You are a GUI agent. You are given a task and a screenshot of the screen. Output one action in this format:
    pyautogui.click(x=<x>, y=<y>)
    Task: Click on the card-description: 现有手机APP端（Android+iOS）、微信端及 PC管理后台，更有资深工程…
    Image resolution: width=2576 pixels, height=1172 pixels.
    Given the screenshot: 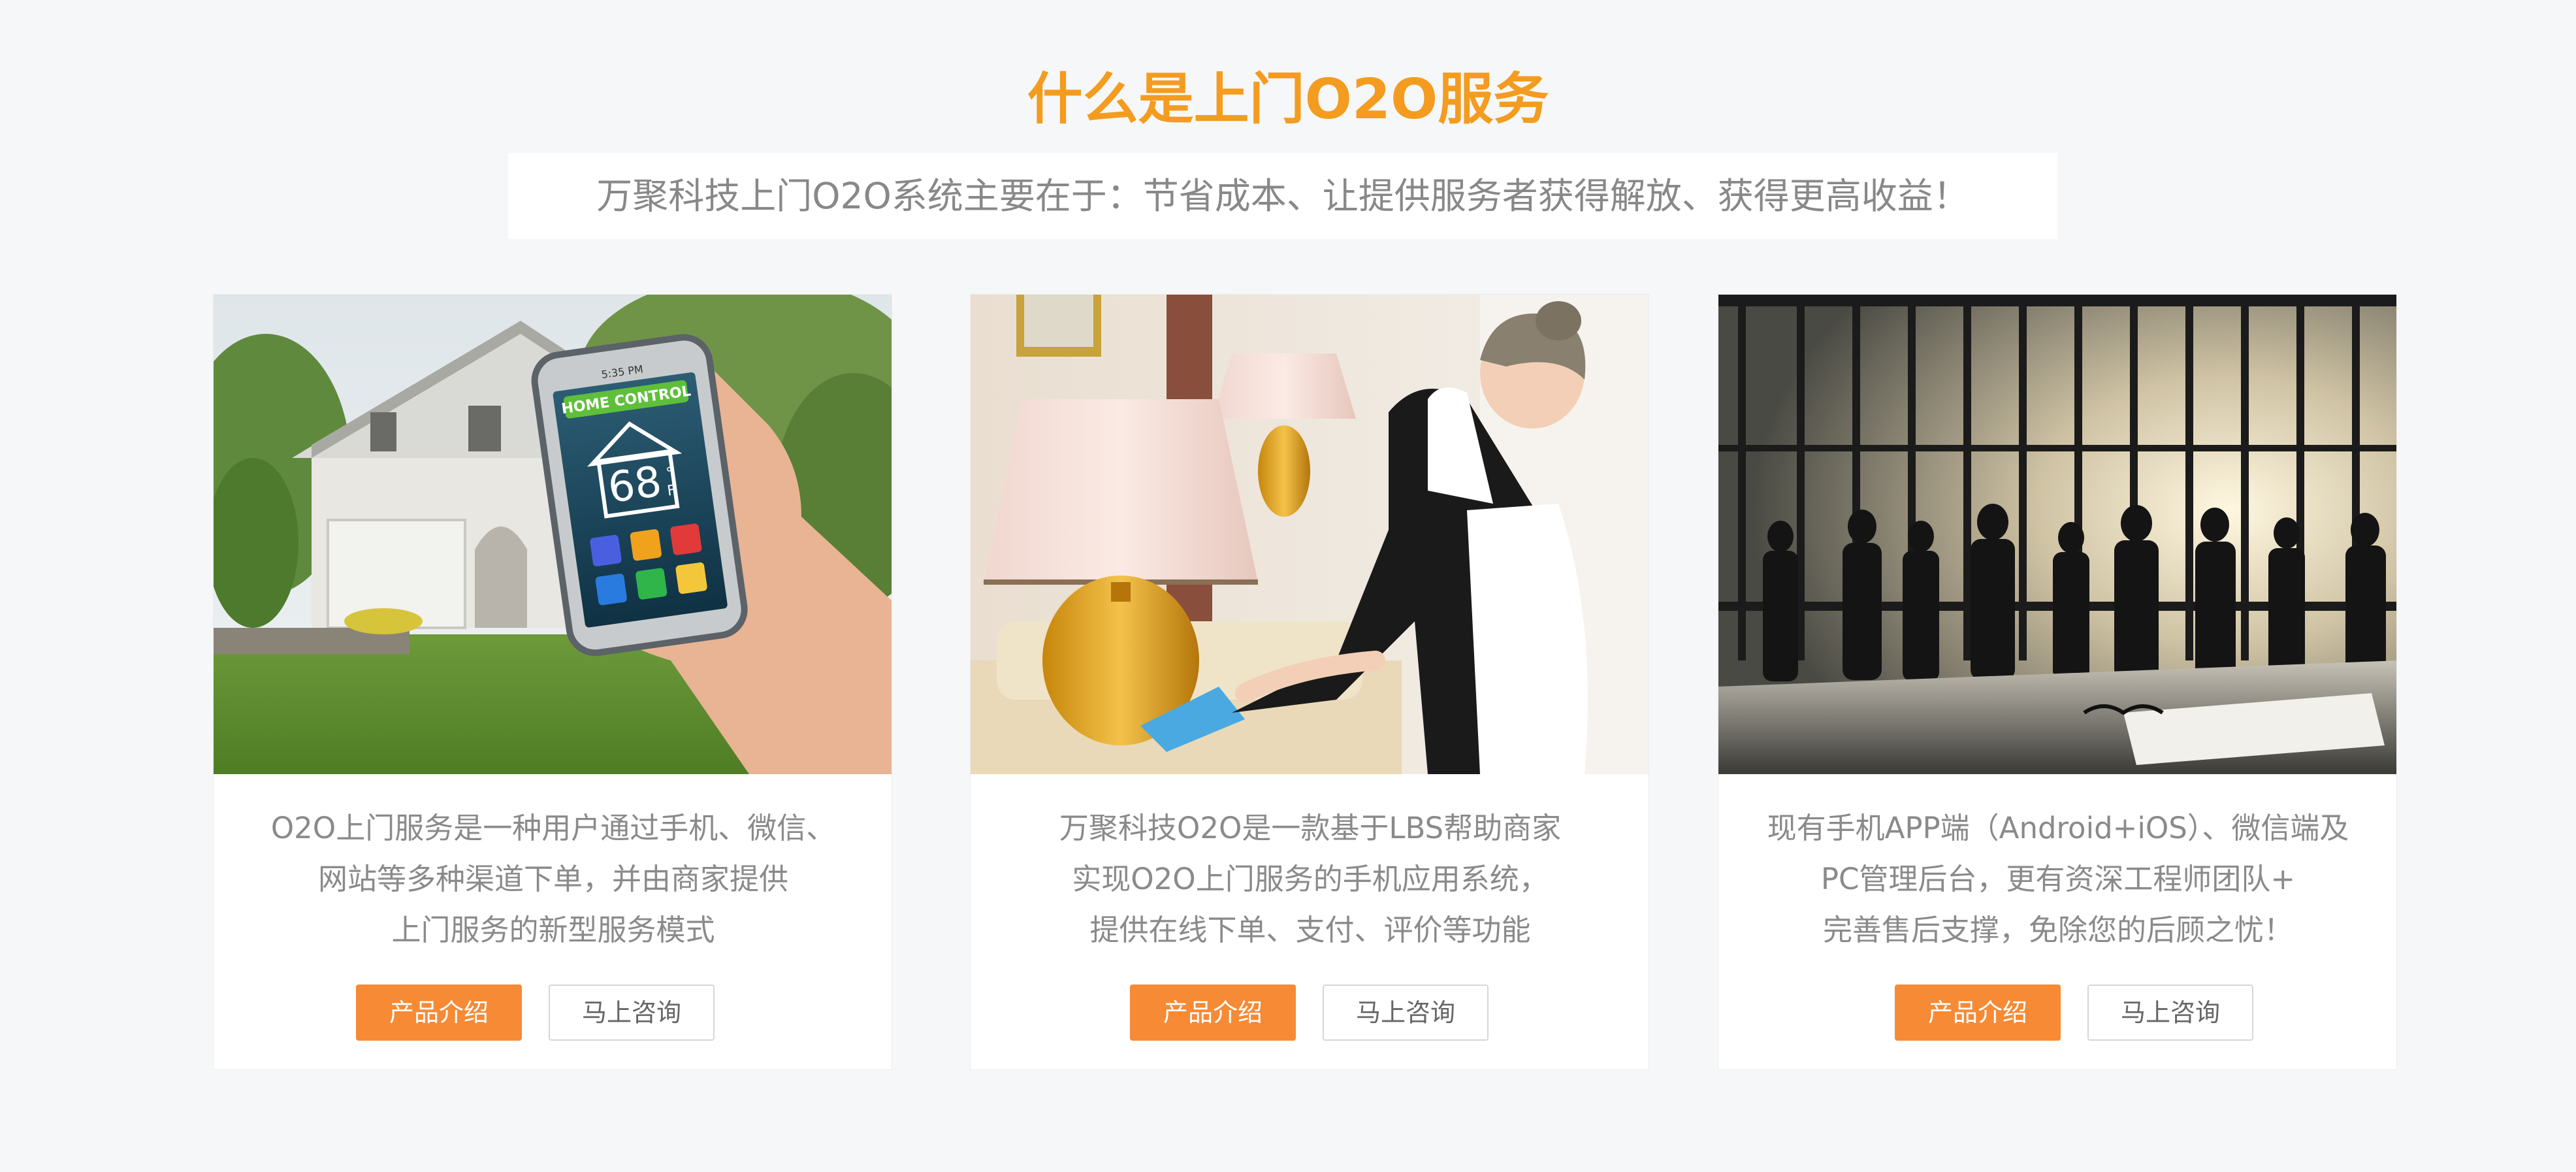 What is the action you would take?
    pyautogui.click(x=2057, y=879)
    